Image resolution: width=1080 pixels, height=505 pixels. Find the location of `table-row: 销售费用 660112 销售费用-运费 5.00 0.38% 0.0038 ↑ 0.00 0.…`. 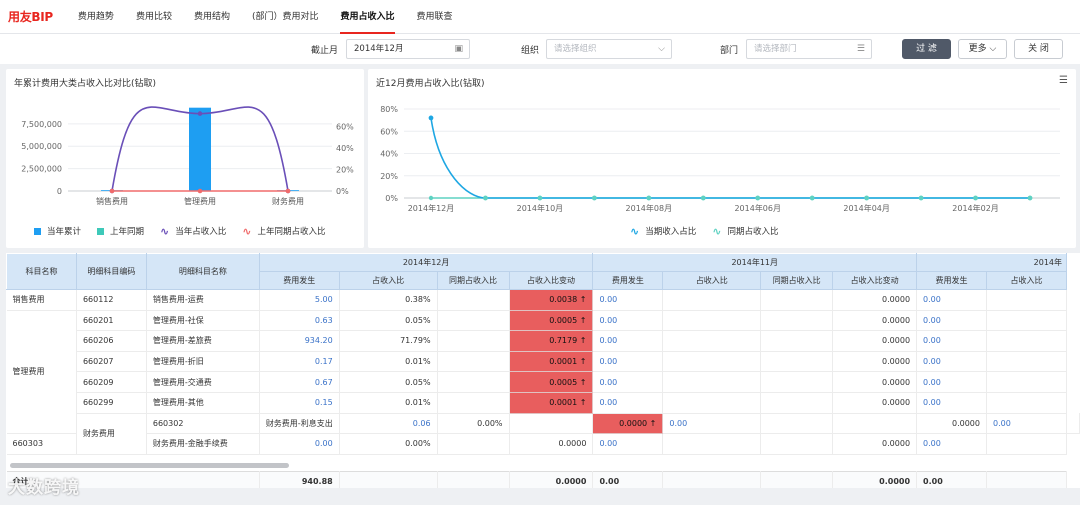

table-row: 销售费用 660112 销售费用-运费 5.00 0.38% 0.0038 ↑ 0.00 0.… is located at coordinates (543, 300).